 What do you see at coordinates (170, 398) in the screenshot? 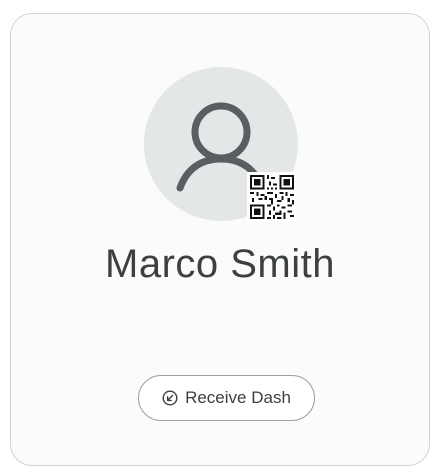
I see `arrow-down-left-circle-icon` at bounding box center [170, 398].